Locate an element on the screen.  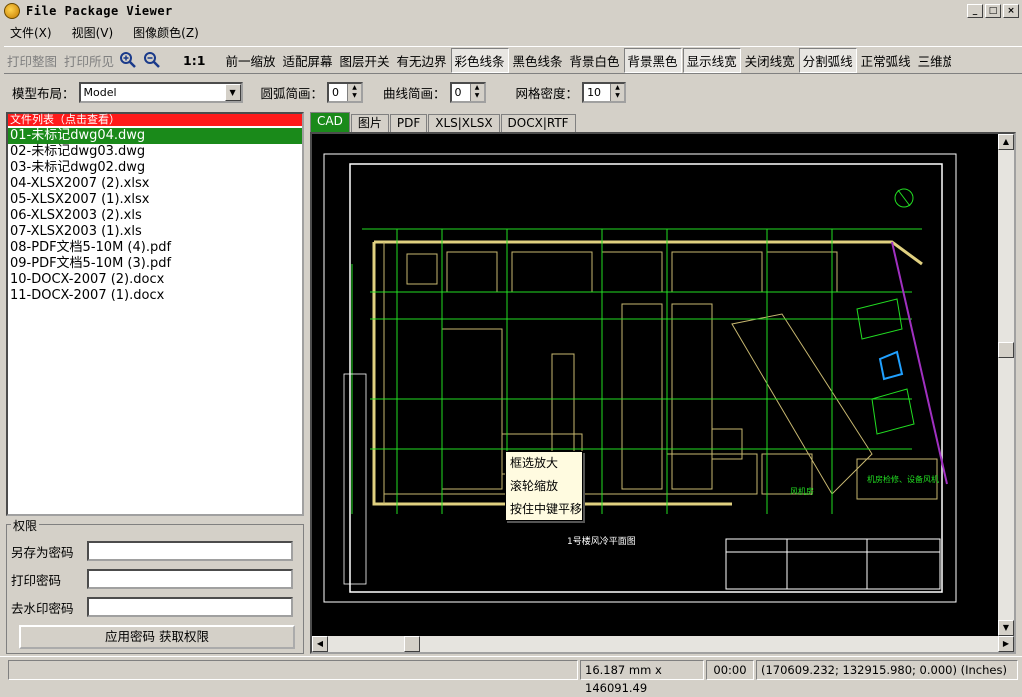
file-item: 09-PDF文档5-10M (3).pdf is located at coordinates (155, 264).